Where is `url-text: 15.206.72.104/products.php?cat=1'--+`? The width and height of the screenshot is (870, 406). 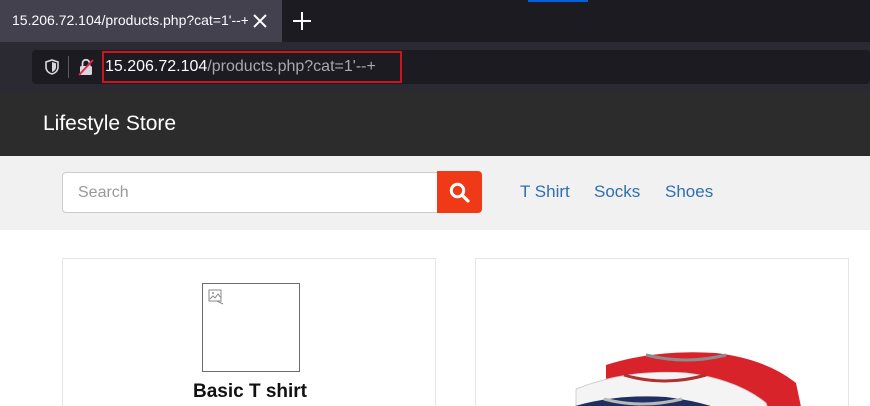 url-text: 15.206.72.104/products.php?cat=1'--+ is located at coordinates (240, 67).